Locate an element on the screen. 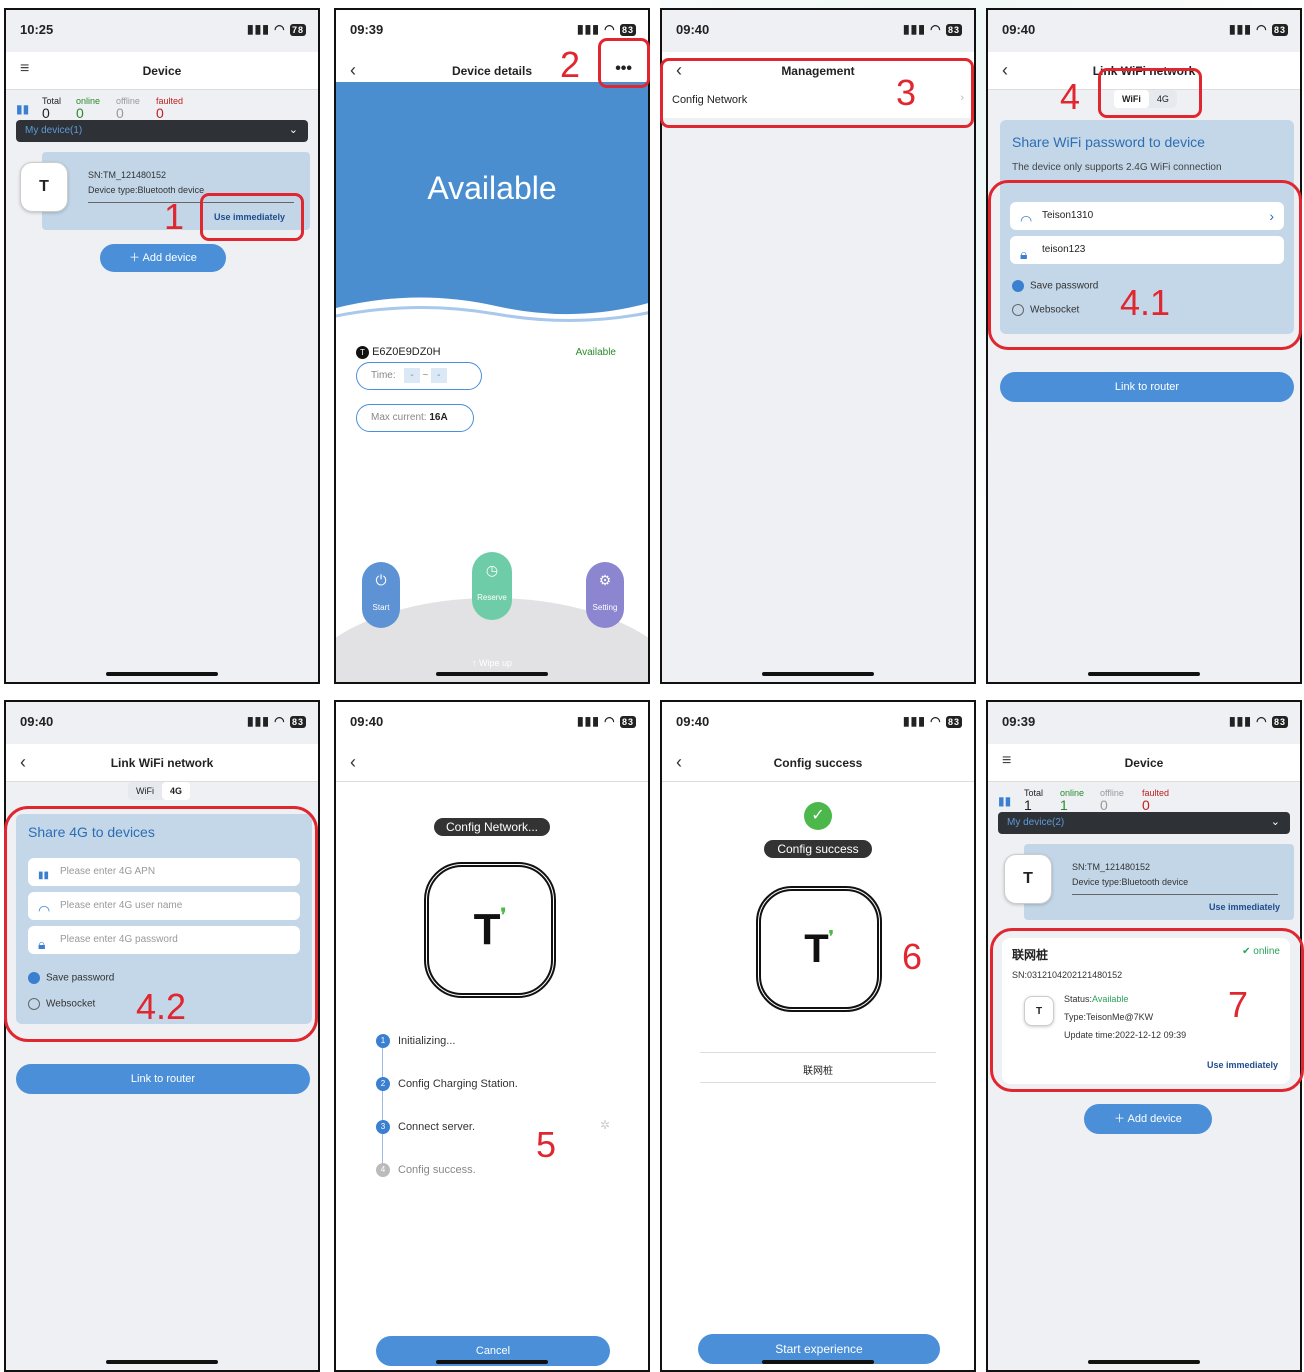 The height and width of the screenshot is (1372, 1304). tab-wifi: WiFi is located at coordinates (145, 791).